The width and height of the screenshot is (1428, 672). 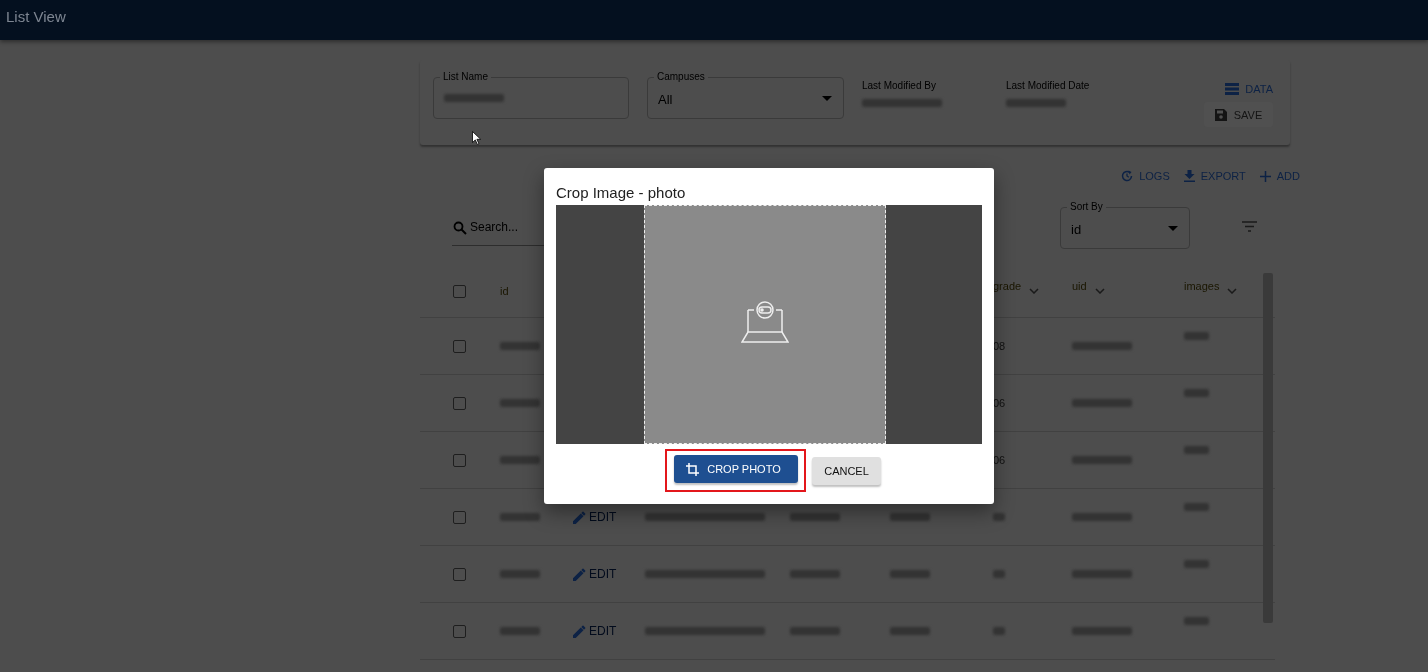 I want to click on crop-photo-button: CROP PHOTO, so click(x=736, y=469).